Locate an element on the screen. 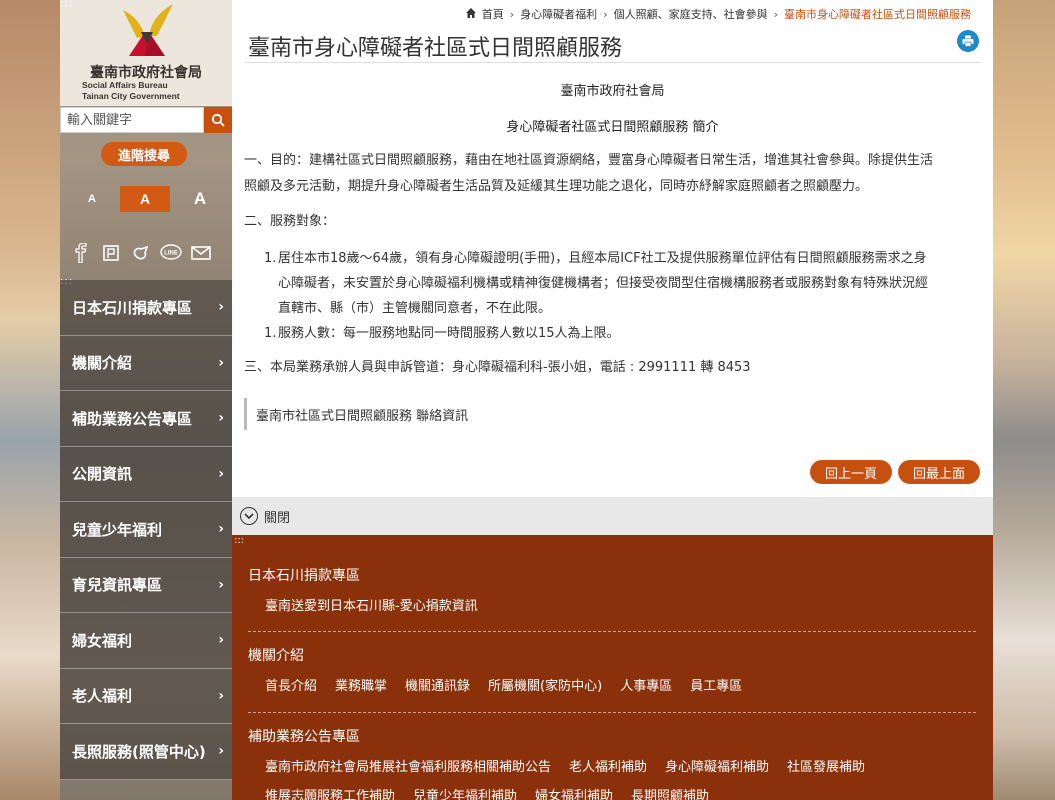 The image size is (1055, 800). bureau-logo-icon is located at coordinates (148, 30).